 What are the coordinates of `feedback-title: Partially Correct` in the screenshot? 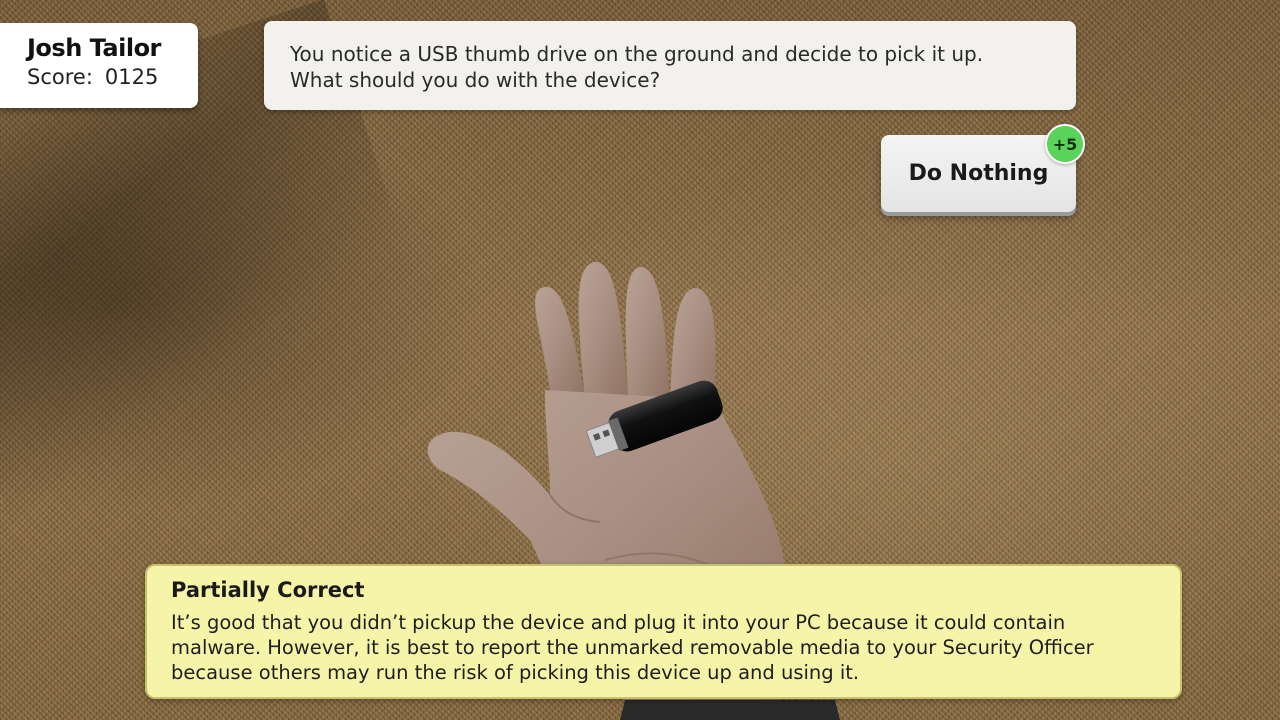 It's located at (268, 590).